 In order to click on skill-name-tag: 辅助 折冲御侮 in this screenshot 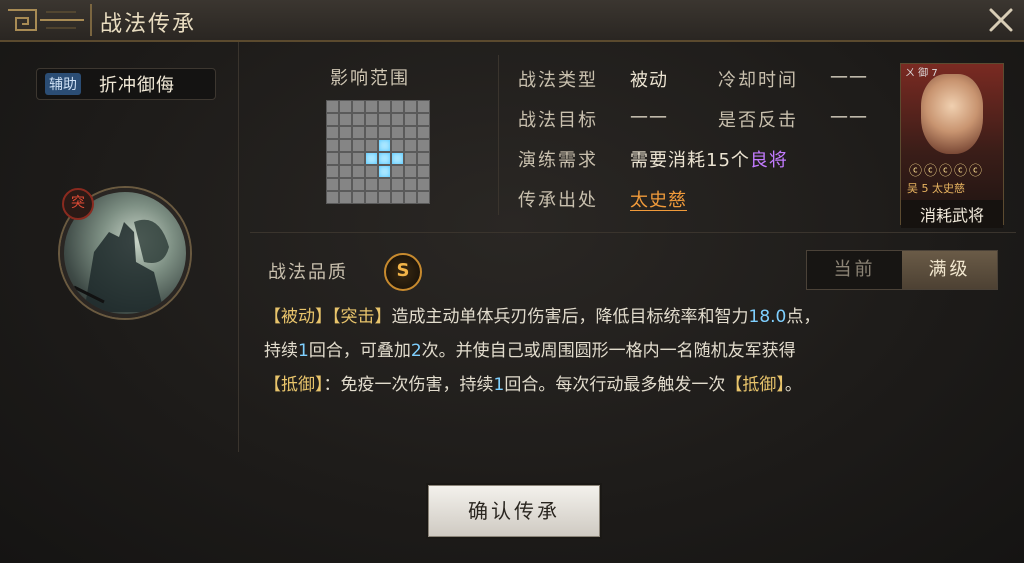, I will do `click(126, 84)`.